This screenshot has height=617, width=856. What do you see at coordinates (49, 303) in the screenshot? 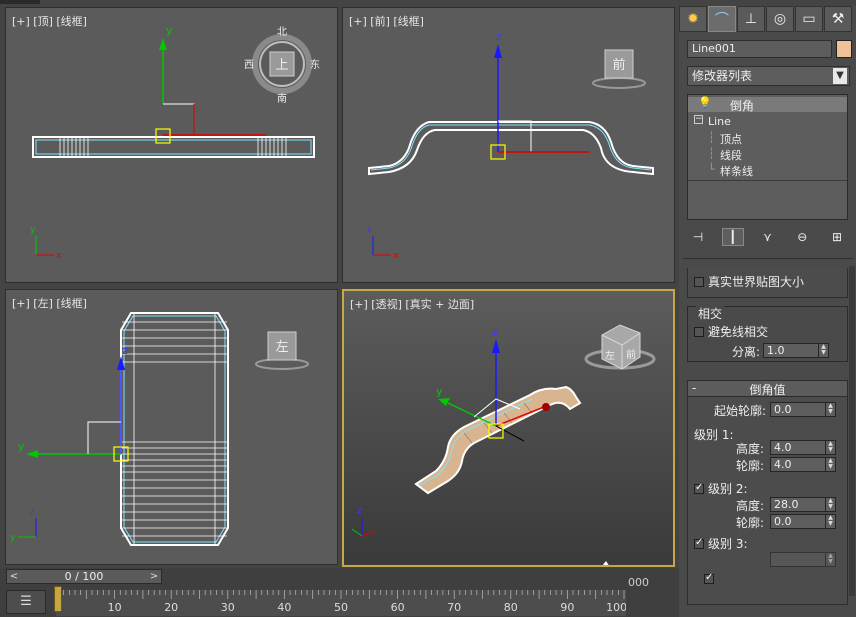
I see `viewport-left-label: [+] [左] [线框]` at bounding box center [49, 303].